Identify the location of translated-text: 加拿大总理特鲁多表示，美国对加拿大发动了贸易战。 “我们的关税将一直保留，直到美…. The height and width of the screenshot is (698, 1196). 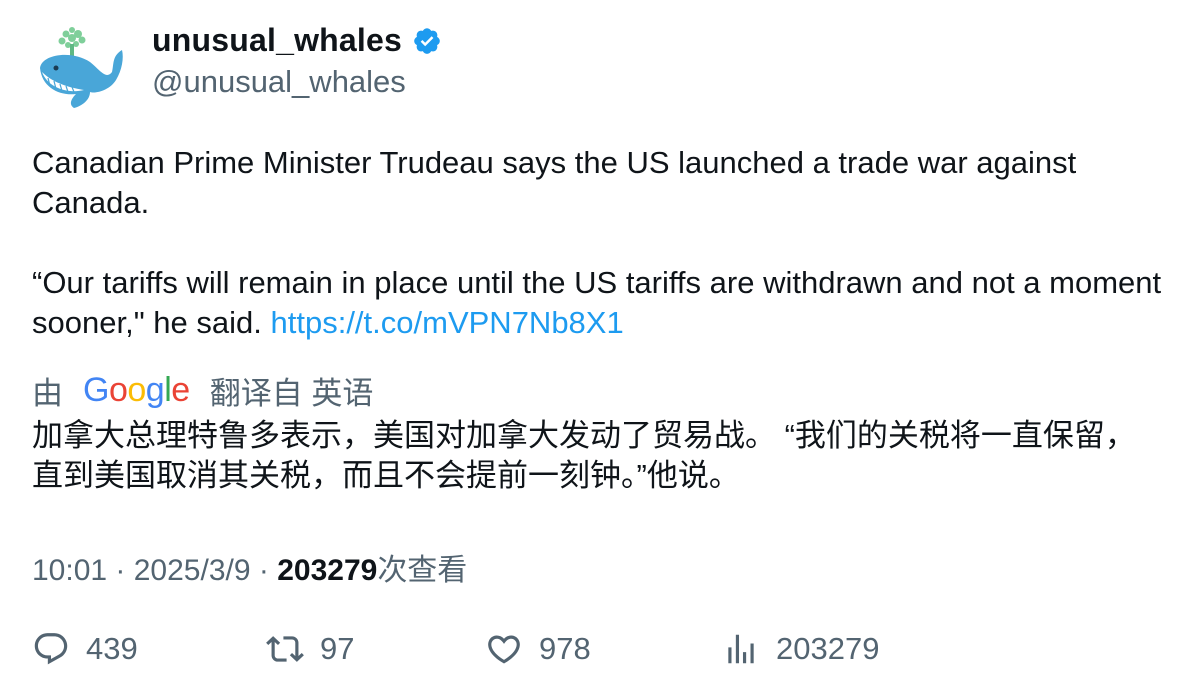
(584, 455).